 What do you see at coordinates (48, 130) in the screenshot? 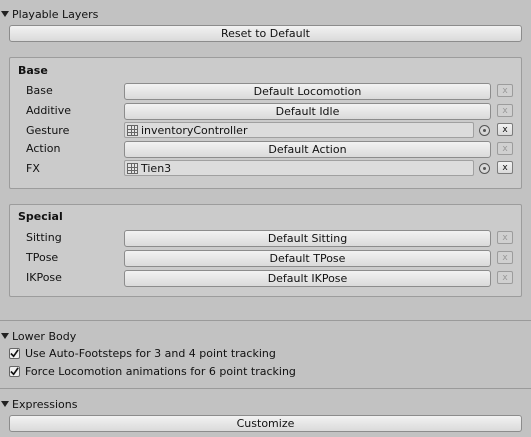
I see `row-label-gesture: Gesture` at bounding box center [48, 130].